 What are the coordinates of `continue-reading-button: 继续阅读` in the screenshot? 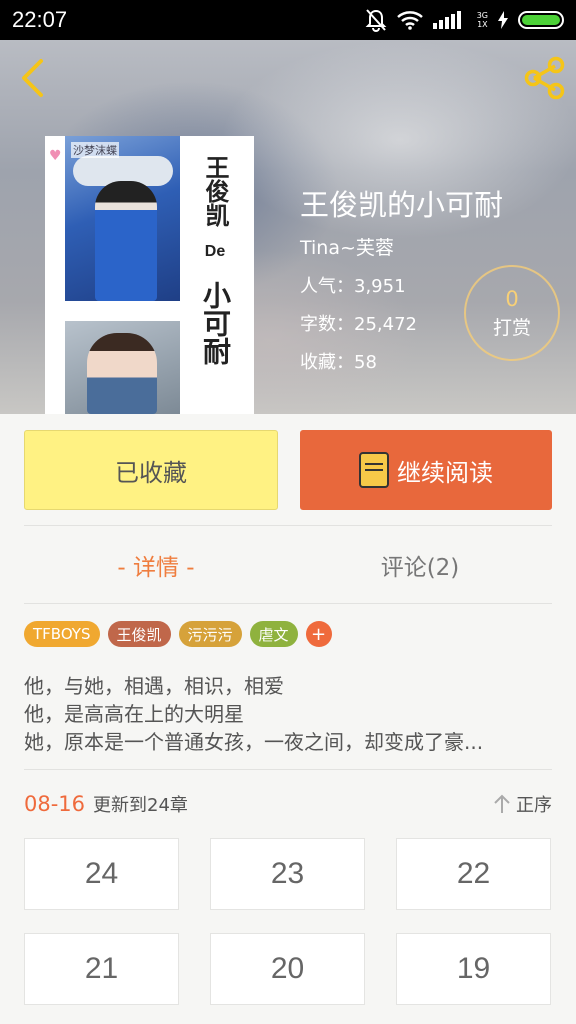 It's located at (426, 470).